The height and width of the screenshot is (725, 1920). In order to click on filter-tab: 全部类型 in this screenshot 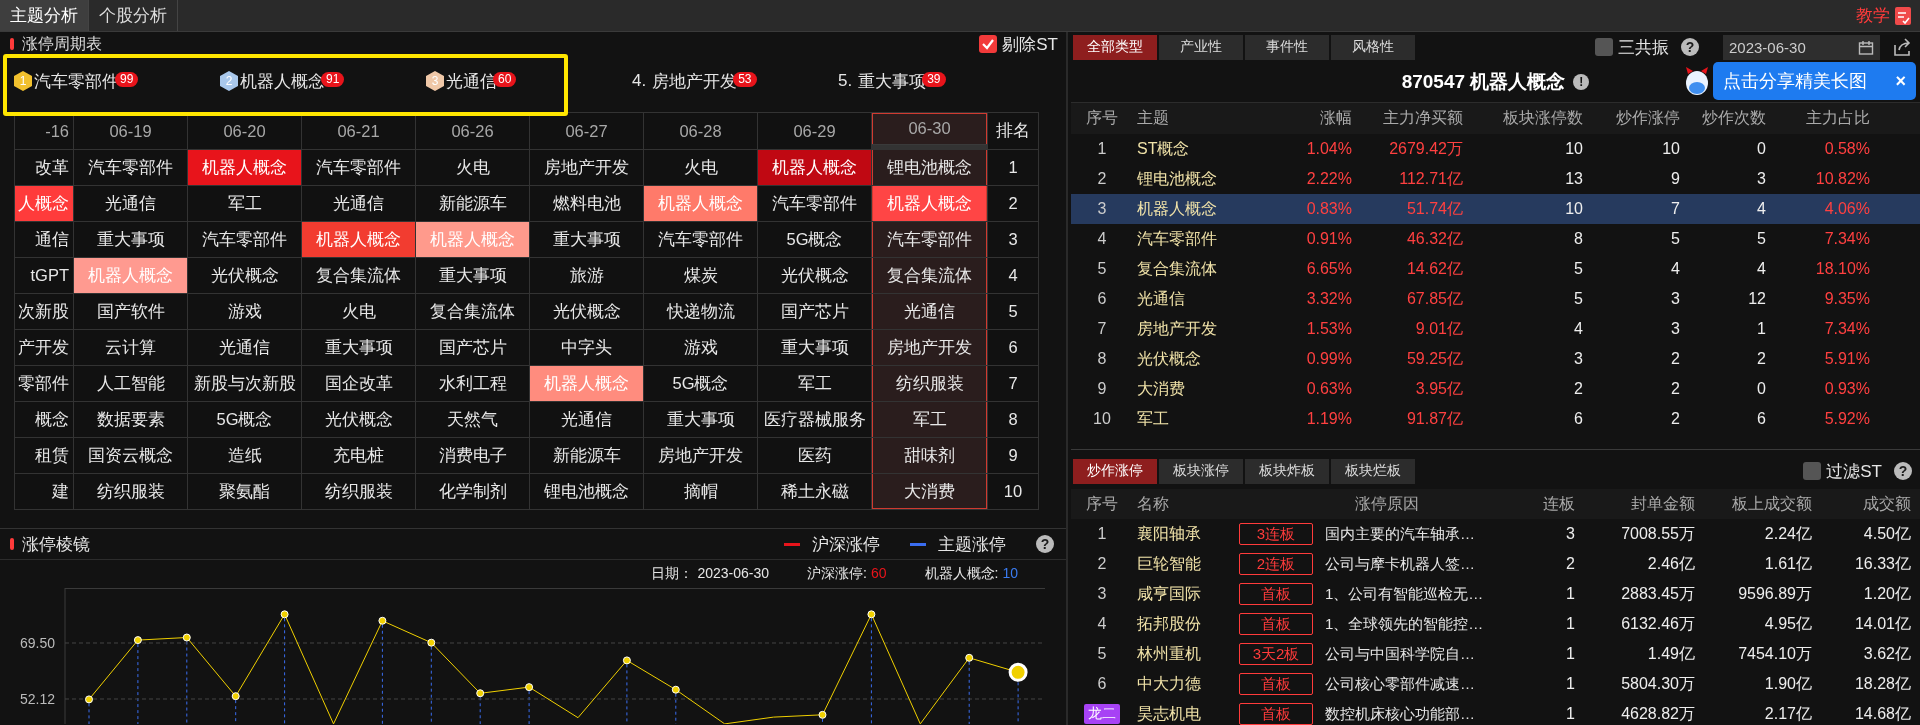, I will do `click(1115, 47)`.